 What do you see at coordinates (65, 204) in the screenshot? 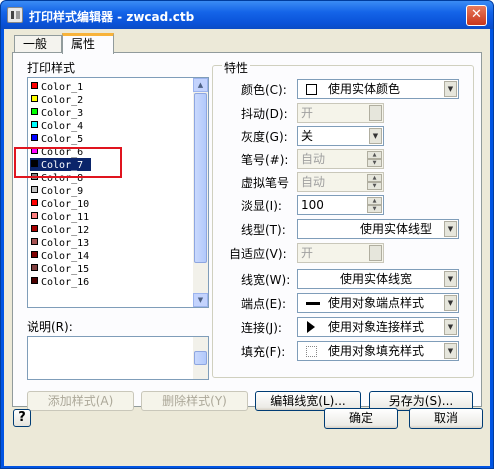
I see `print-style-label: Color_10` at bounding box center [65, 204].